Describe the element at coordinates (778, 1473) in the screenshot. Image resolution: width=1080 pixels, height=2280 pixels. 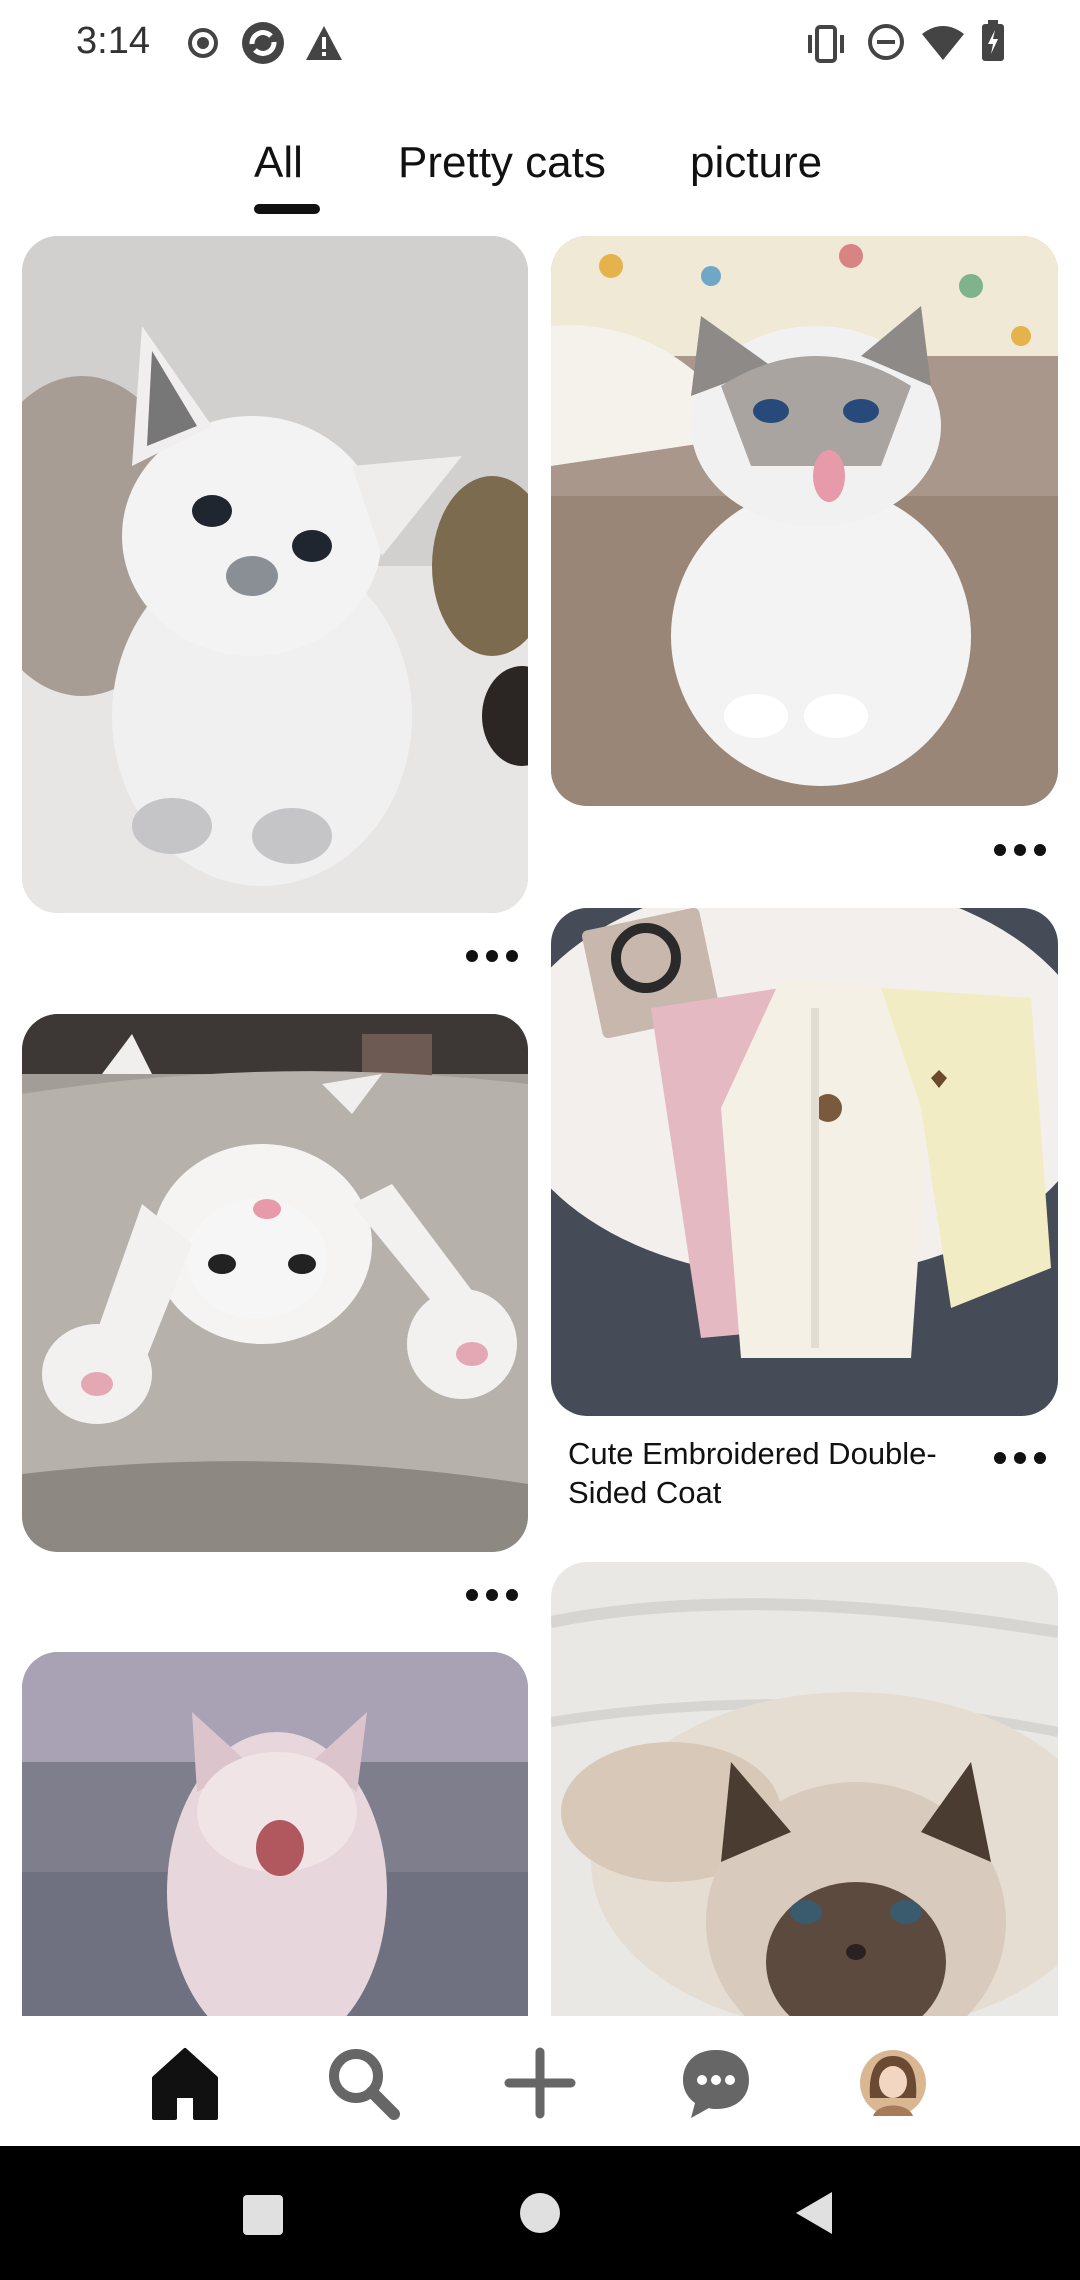
I see `pin-caption: Cute Embroidered Double-Sided Coat` at that location.